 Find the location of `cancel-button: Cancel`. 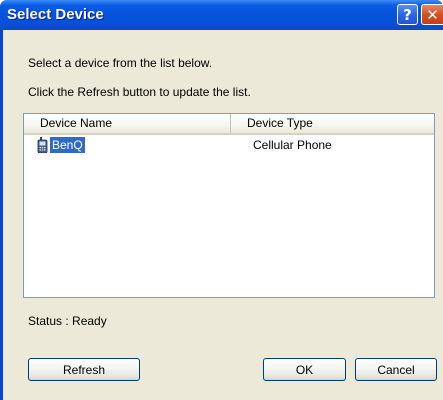

cancel-button: Cancel is located at coordinates (396, 369).